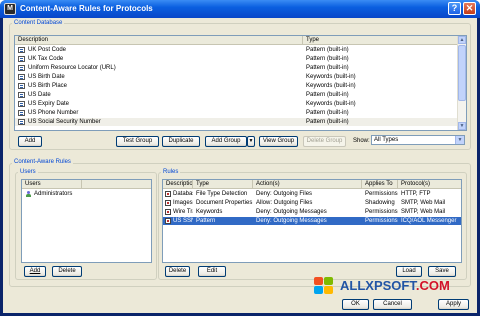 Image resolution: width=480 pixels, height=316 pixels. Describe the element at coordinates (380, 184) in the screenshot. I see `rules-column-applies-to: Applies To` at that location.